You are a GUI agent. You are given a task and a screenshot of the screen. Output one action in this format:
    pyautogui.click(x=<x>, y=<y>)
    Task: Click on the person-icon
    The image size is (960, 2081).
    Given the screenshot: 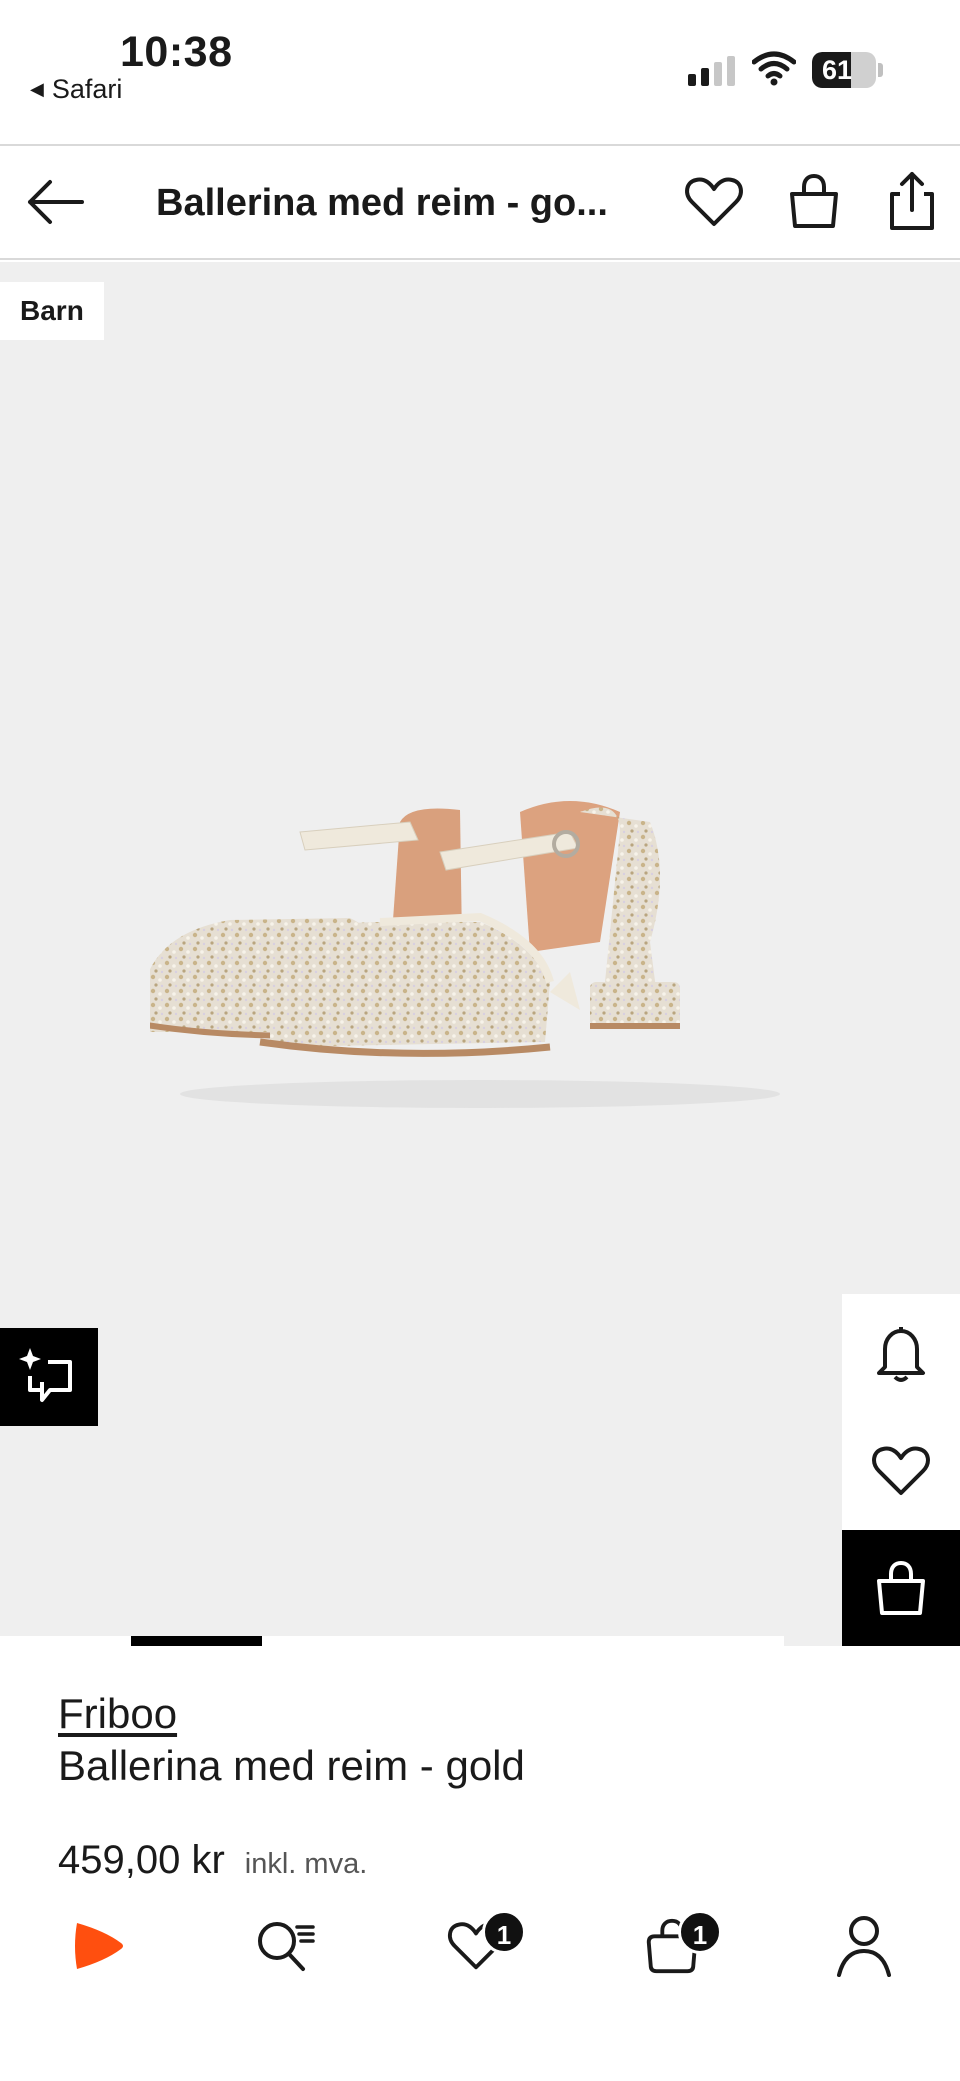 What is the action you would take?
    pyautogui.click(x=864, y=1946)
    